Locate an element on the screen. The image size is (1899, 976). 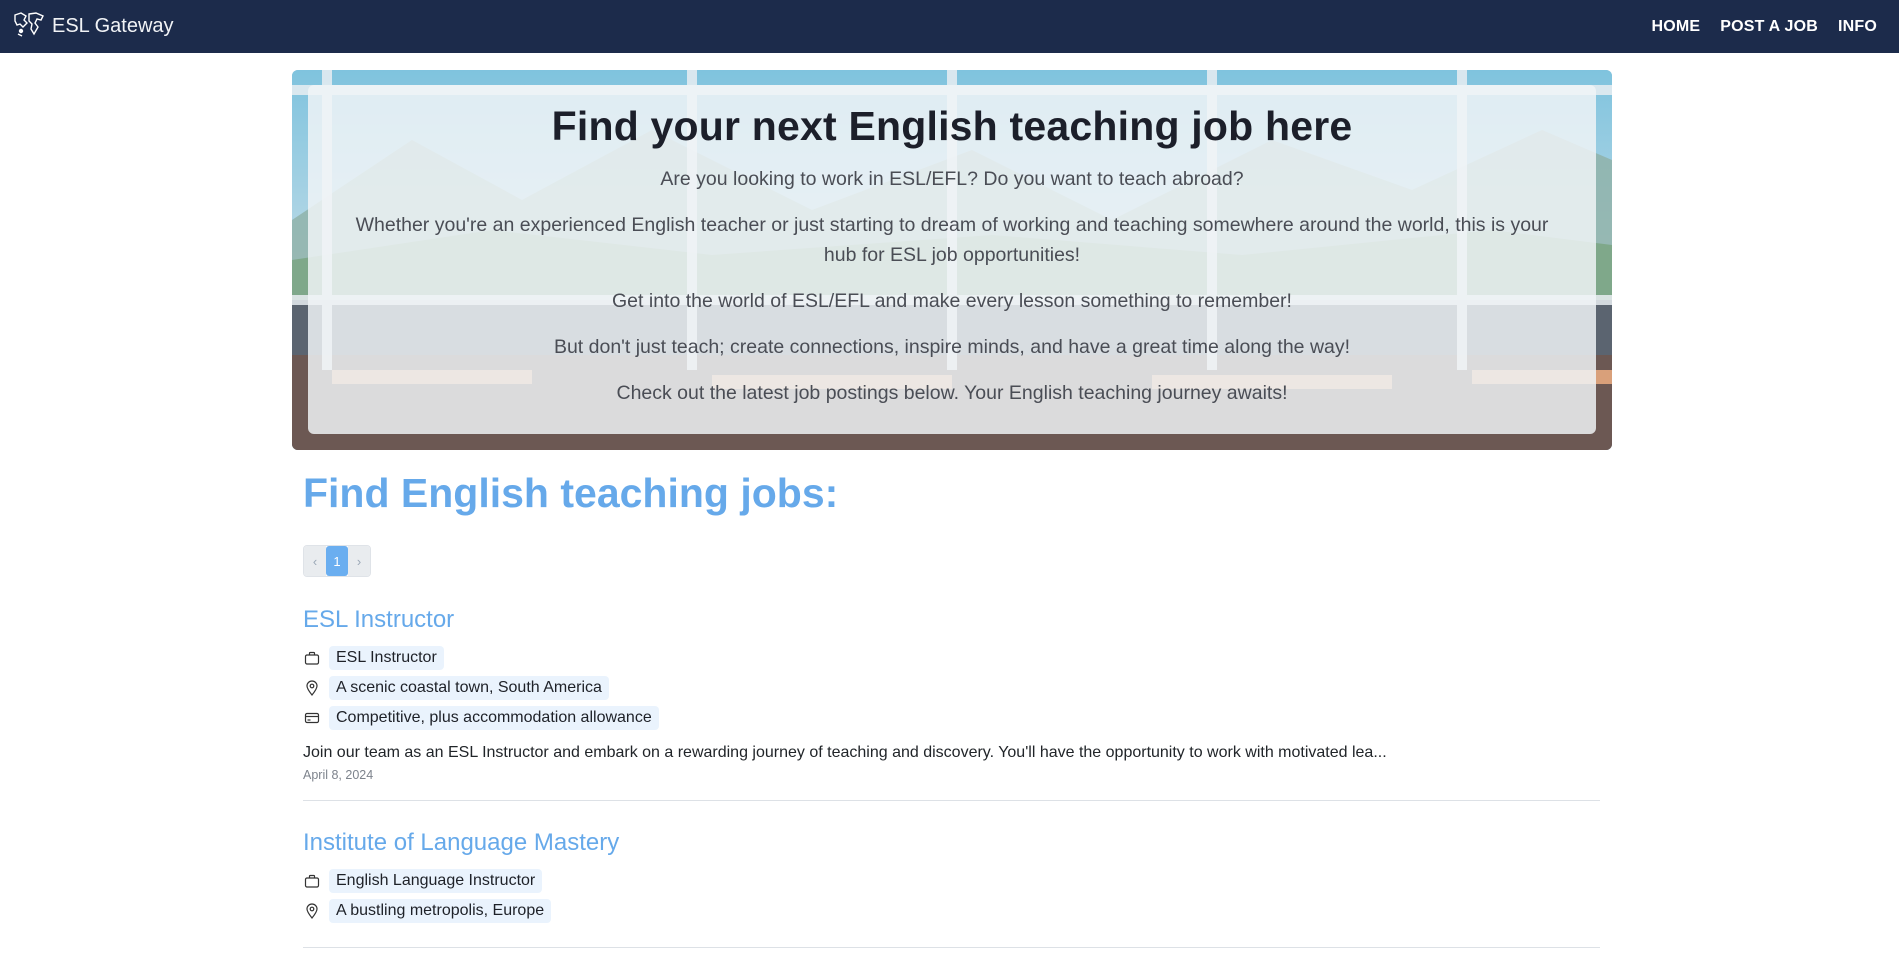
pagination: ‹ 1 › is located at coordinates (337, 561).